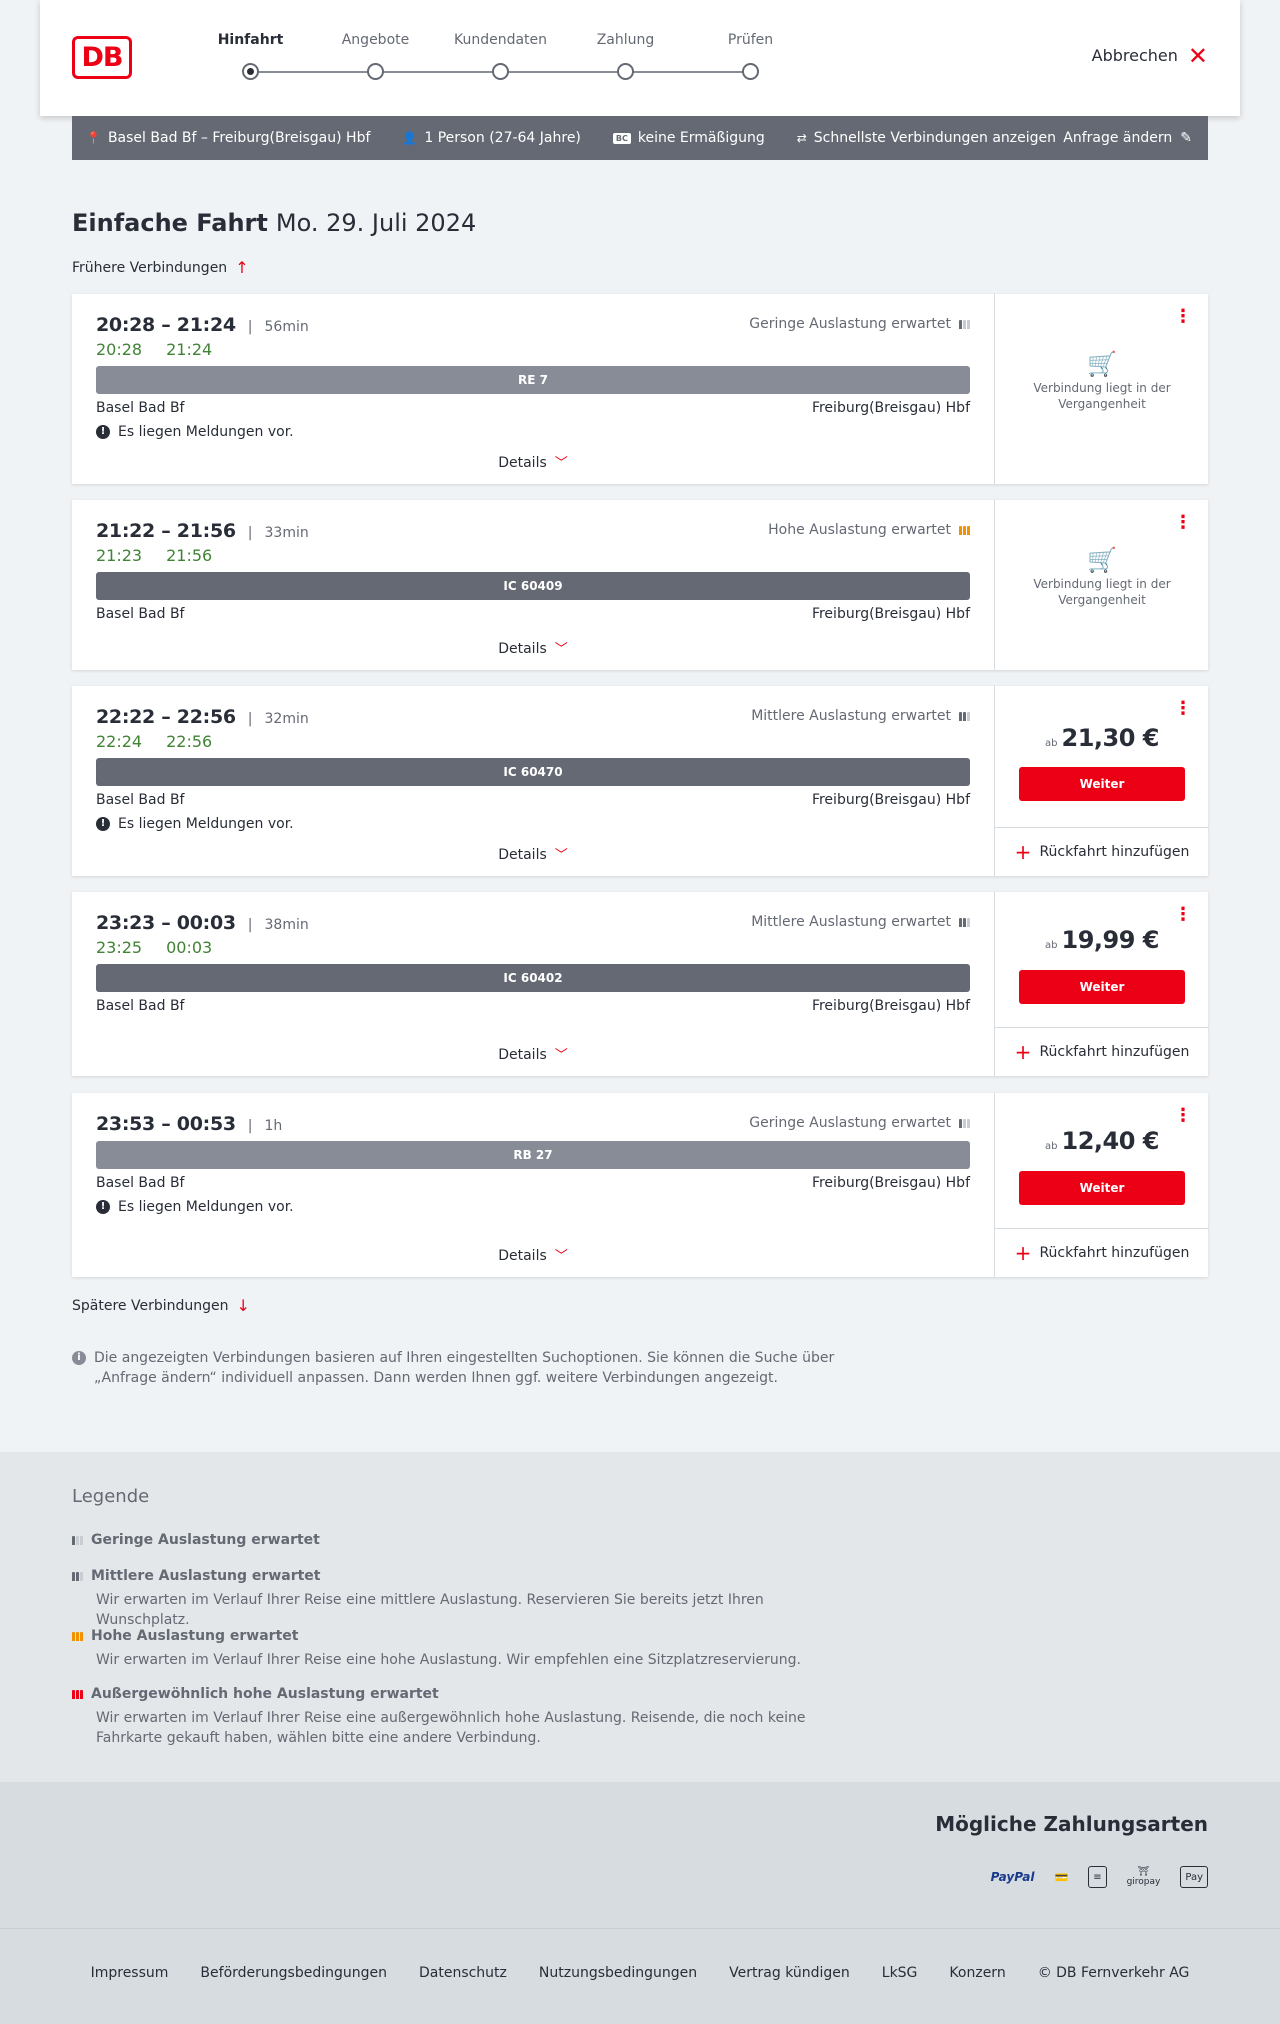  I want to click on occupancy-info: Mittlere Auslastung erwartet, so click(860, 922).